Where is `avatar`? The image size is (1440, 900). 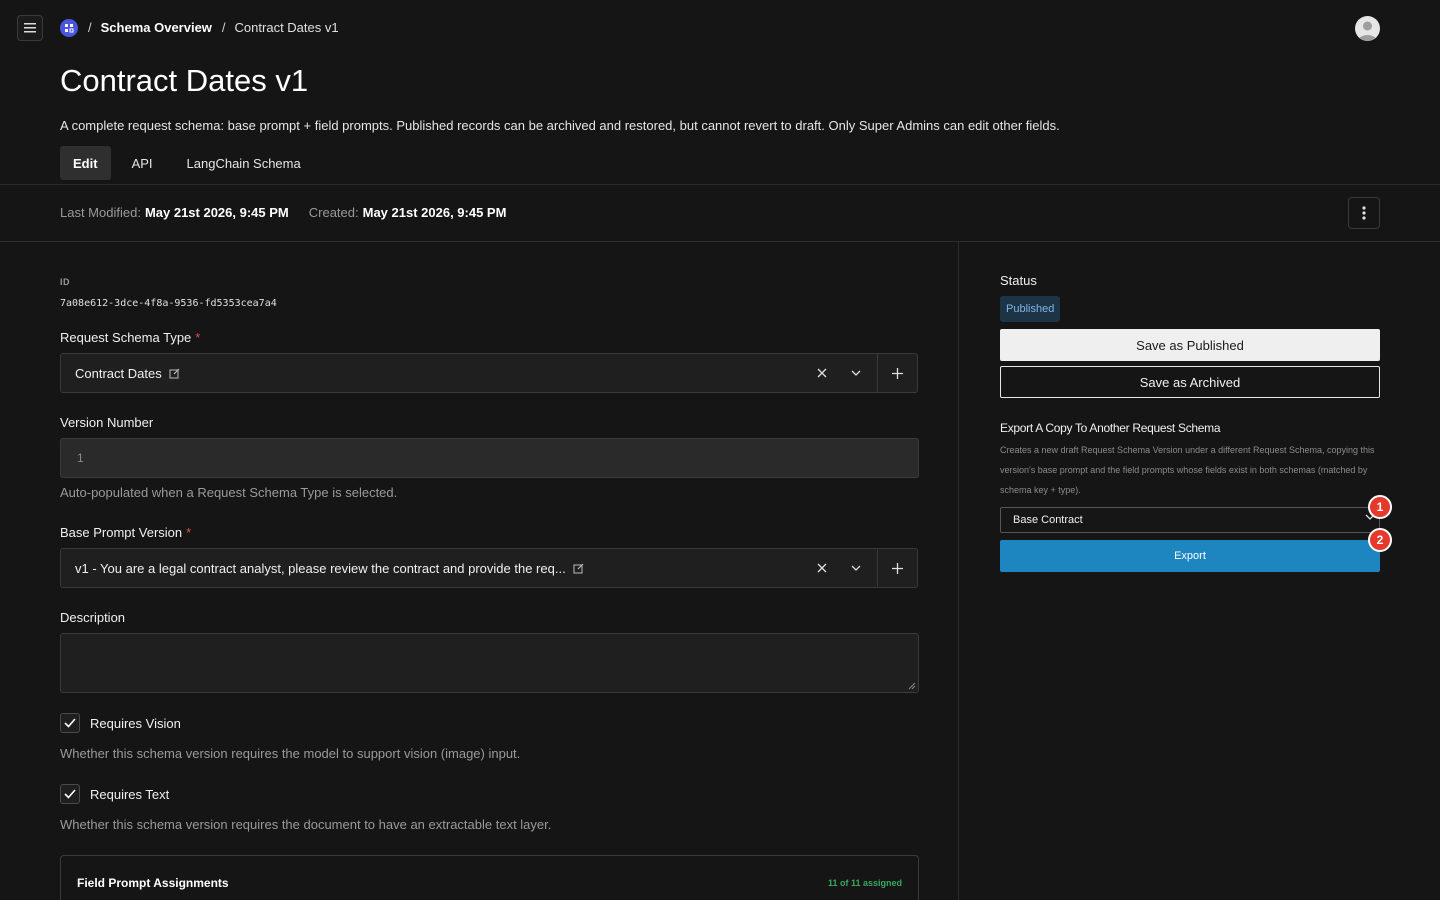 avatar is located at coordinates (1367, 28).